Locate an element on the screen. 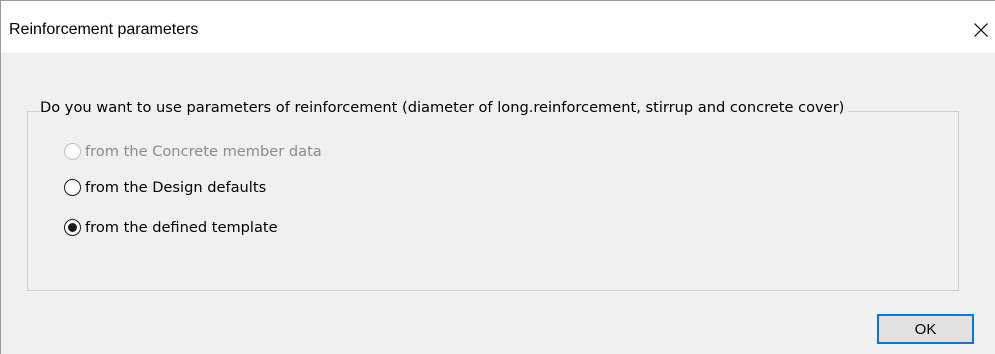  radio-label: from the Design defaults is located at coordinates (176, 187).